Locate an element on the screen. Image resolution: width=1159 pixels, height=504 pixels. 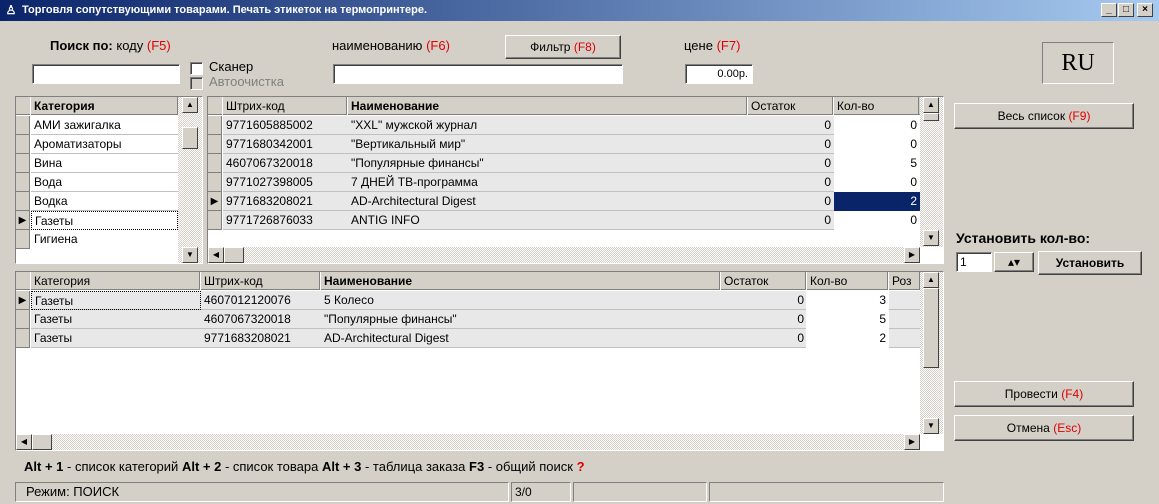
f6-hint: (F6) is located at coordinates (438, 45).